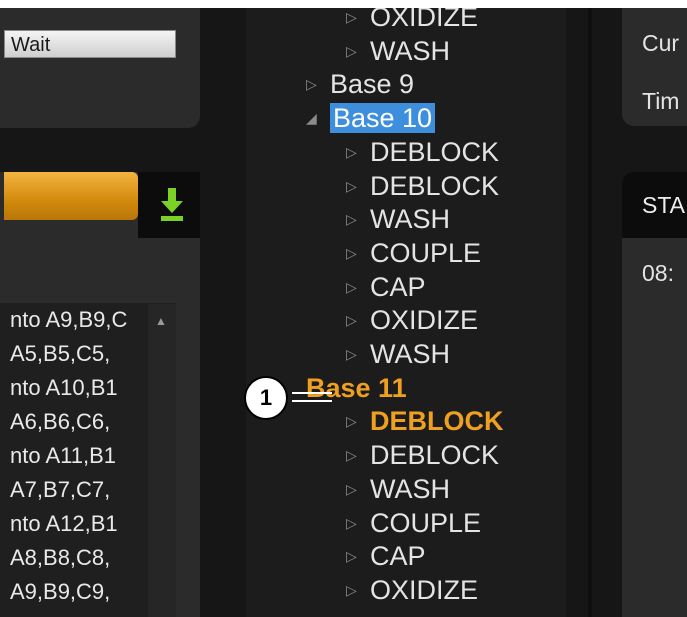 Image resolution: width=687 pixels, height=617 pixels. I want to click on tree-node-base: ▷ Base 9, so click(360, 84).